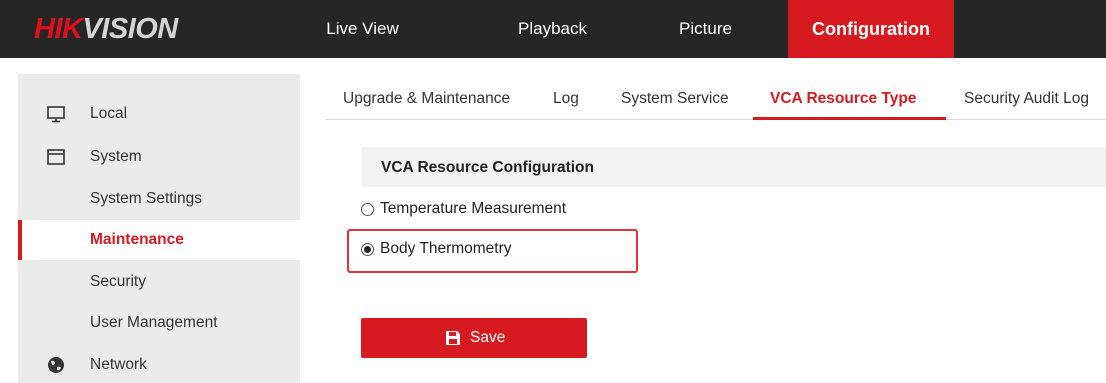  What do you see at coordinates (705, 29) in the screenshot?
I see `nav-picture: Picture` at bounding box center [705, 29].